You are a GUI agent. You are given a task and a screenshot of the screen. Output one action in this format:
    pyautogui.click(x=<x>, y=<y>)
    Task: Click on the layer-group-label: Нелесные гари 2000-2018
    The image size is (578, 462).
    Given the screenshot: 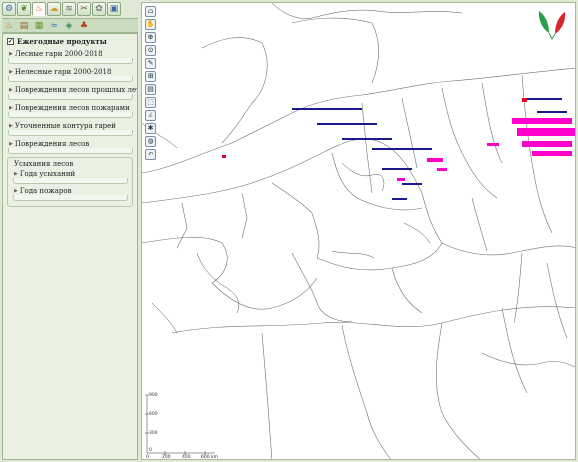 What is the action you would take?
    pyautogui.click(x=63, y=72)
    